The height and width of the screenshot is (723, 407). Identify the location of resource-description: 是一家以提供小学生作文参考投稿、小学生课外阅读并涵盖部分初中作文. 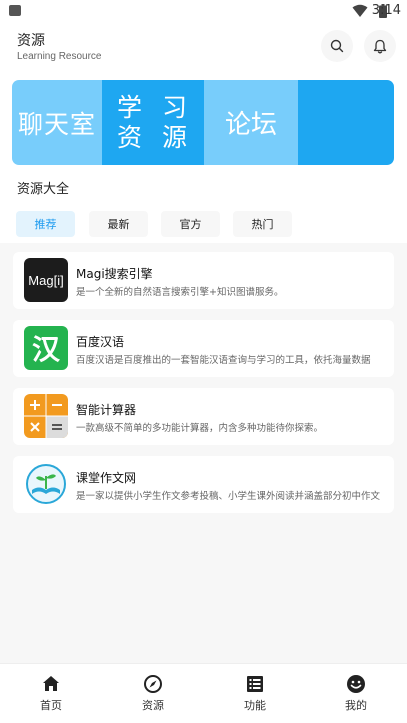
(228, 496).